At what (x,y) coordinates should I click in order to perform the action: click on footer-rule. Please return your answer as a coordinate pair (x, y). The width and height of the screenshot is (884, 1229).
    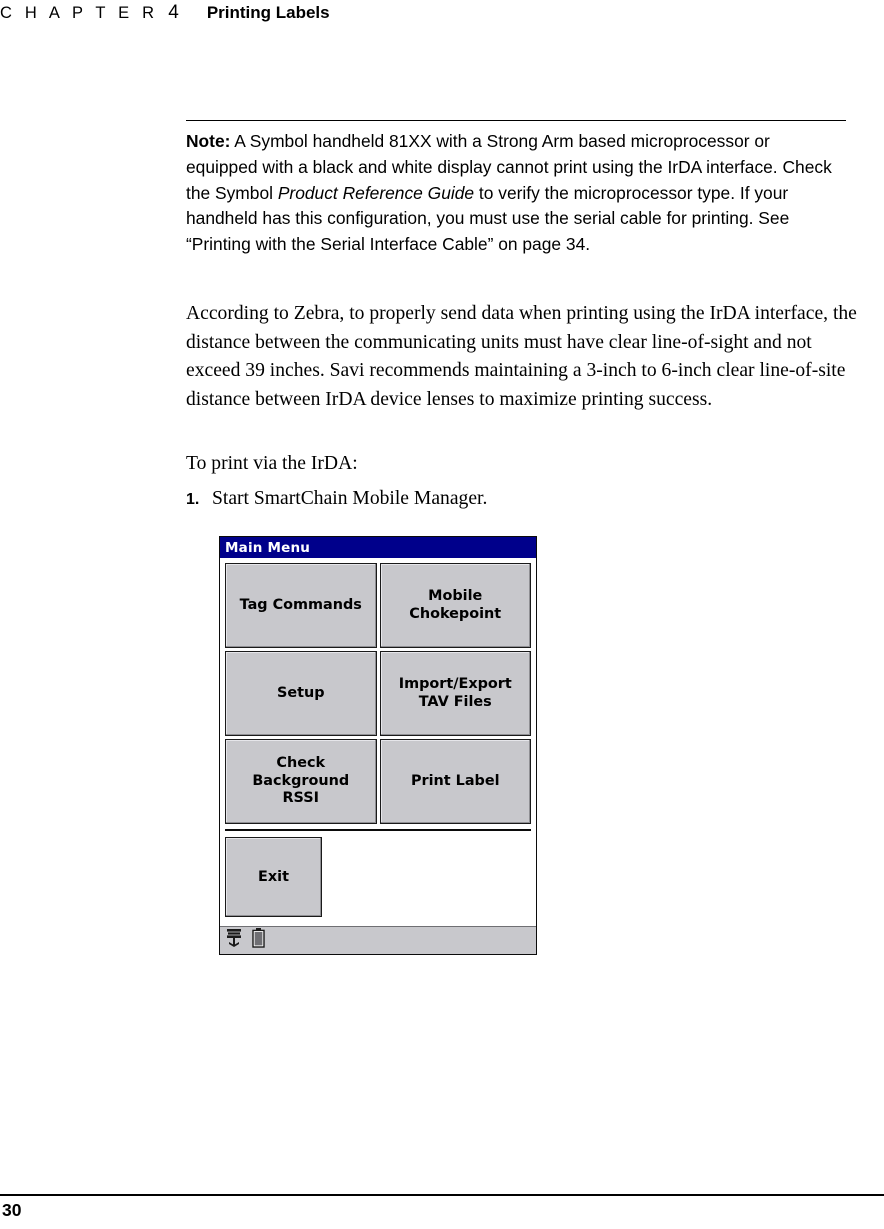
    Looking at the image, I should click on (442, 1195).